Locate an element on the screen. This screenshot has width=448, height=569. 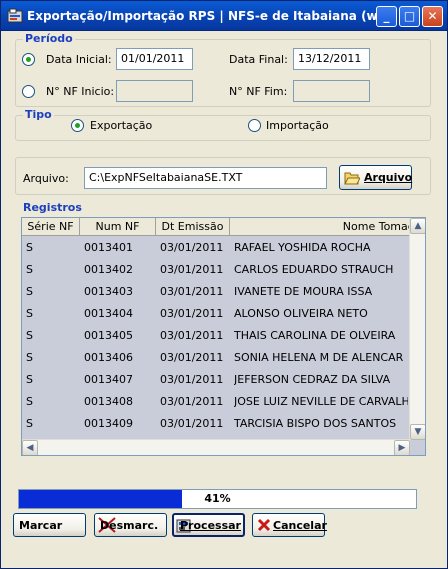
radio-exportacao is located at coordinates (77, 125).